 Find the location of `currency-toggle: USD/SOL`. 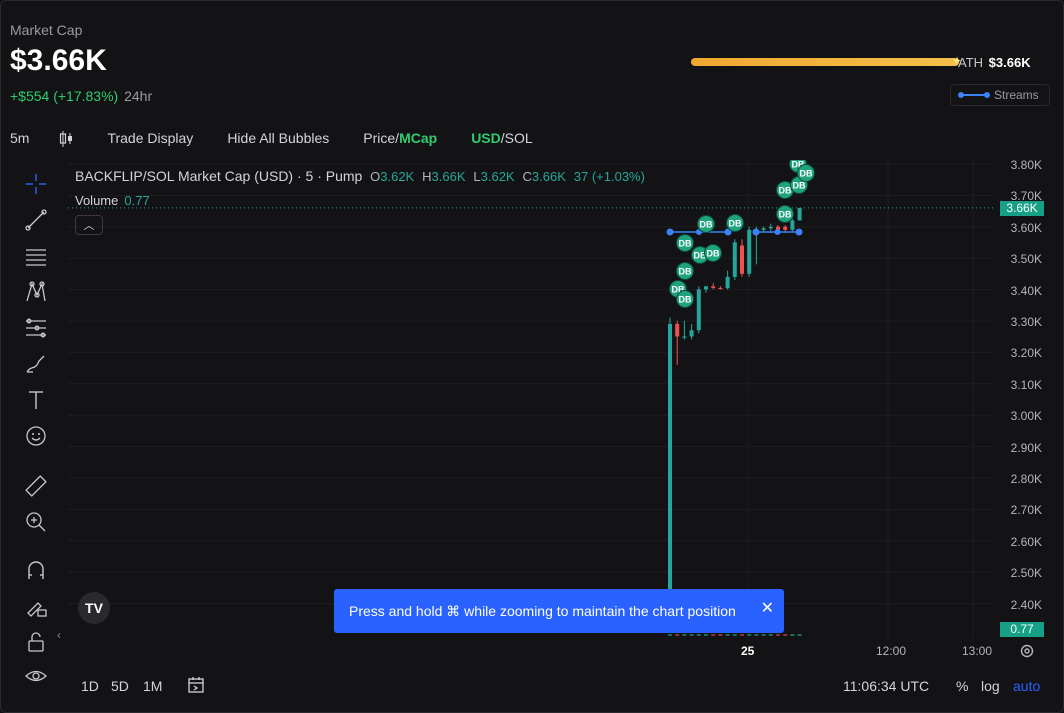

currency-toggle: USD/SOL is located at coordinates (501, 138).